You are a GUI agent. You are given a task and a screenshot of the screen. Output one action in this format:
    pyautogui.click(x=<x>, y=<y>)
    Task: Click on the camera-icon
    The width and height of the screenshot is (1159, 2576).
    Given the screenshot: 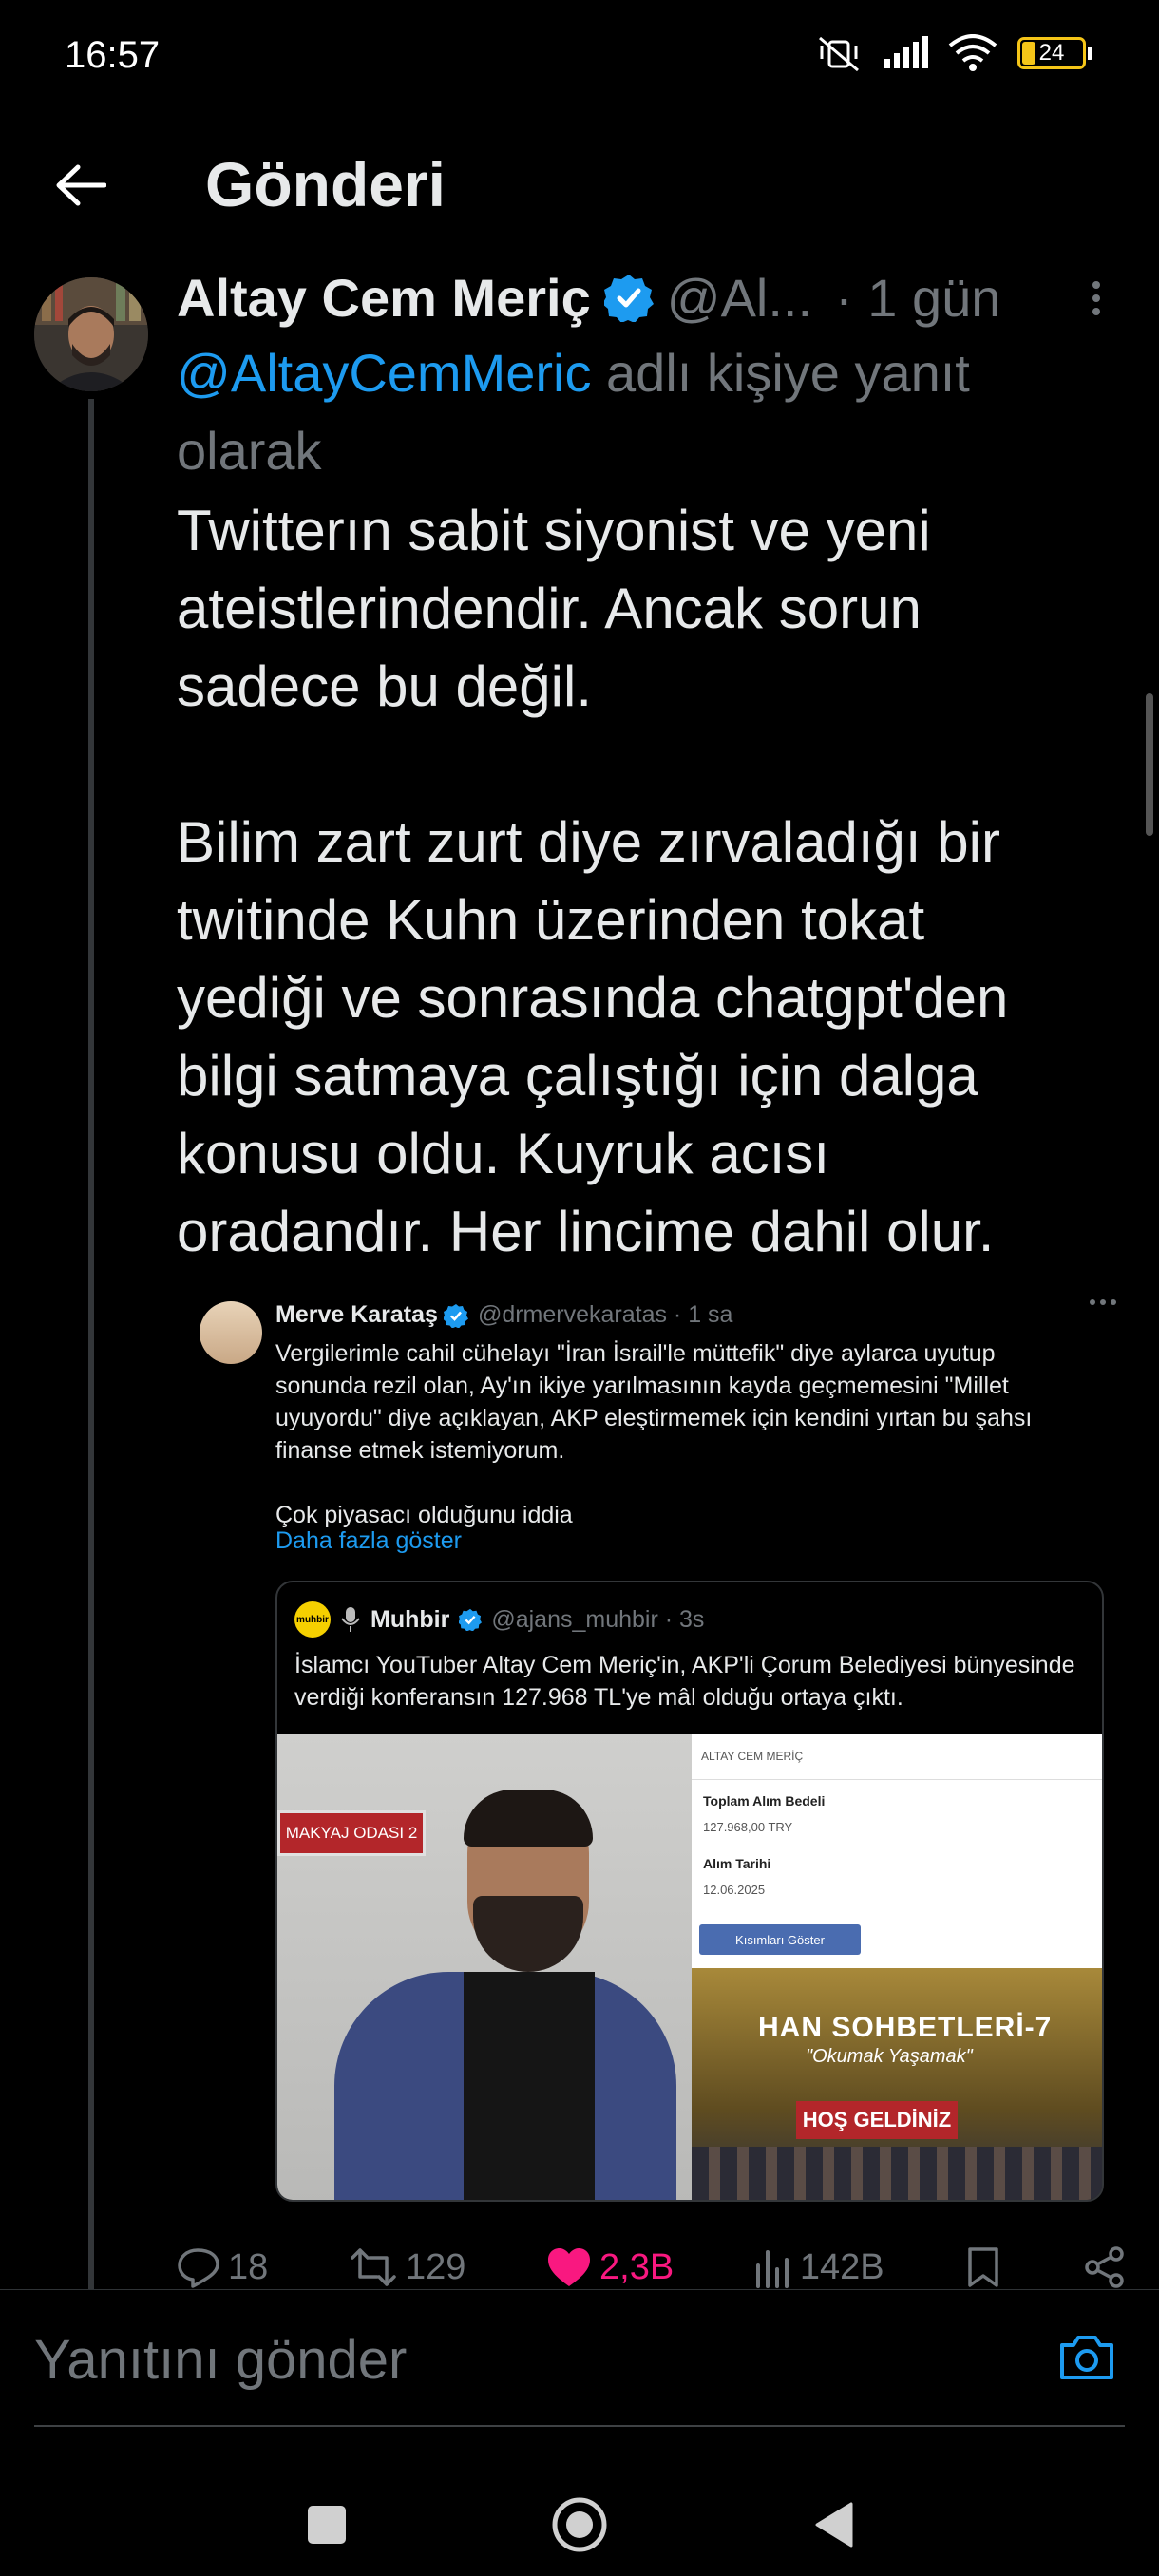 What is the action you would take?
    pyautogui.click(x=1086, y=2357)
    